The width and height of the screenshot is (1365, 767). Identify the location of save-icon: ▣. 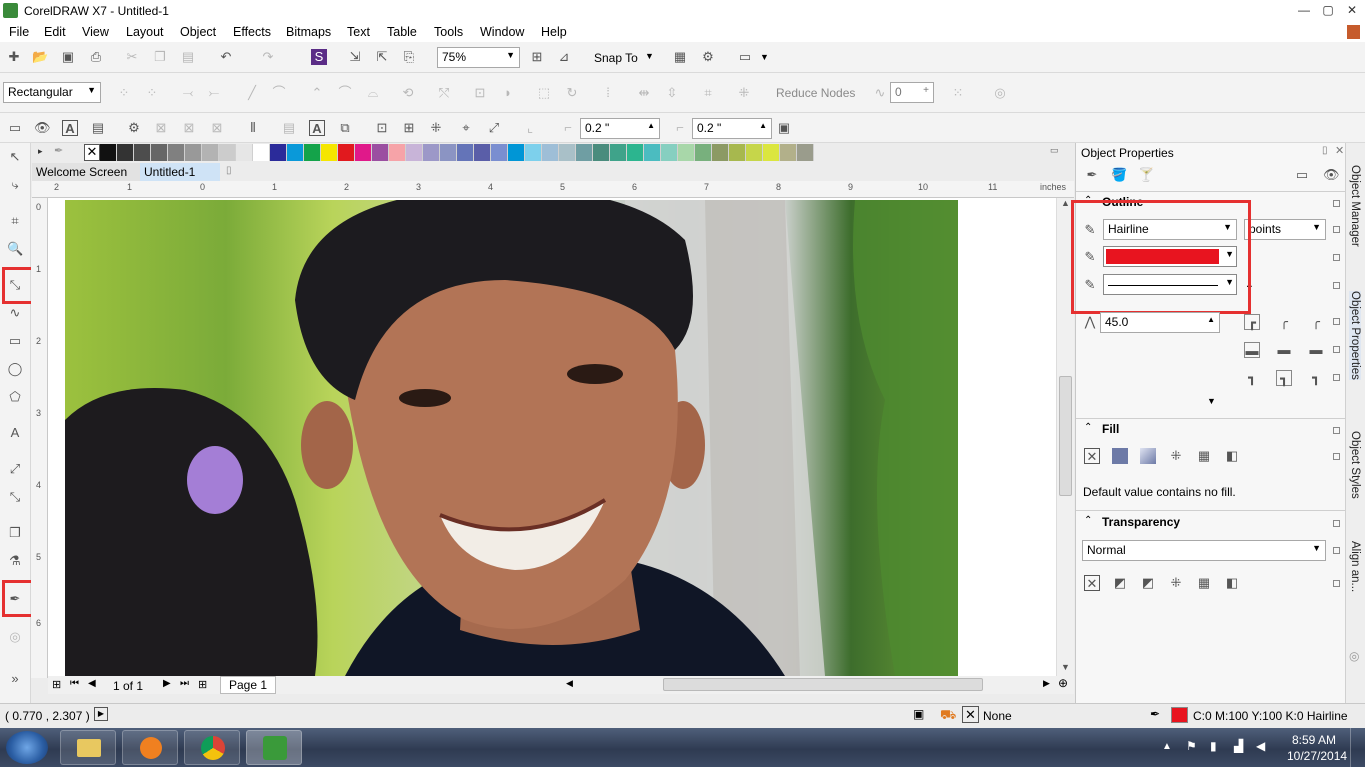
(68, 57).